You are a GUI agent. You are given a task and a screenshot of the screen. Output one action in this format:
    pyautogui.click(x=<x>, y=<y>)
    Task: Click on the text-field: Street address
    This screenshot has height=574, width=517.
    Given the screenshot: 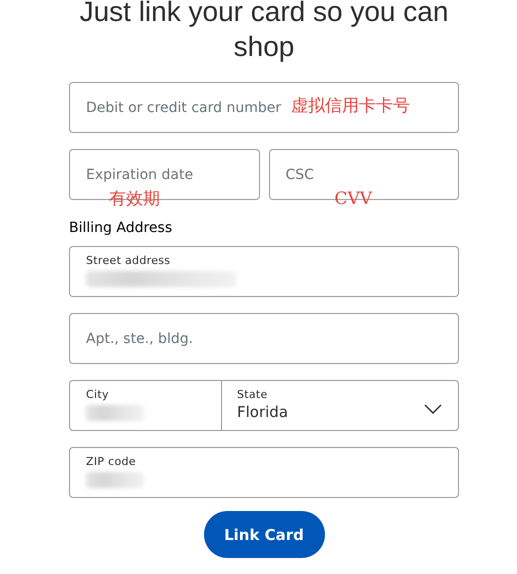 What is the action you would take?
    pyautogui.click(x=264, y=271)
    